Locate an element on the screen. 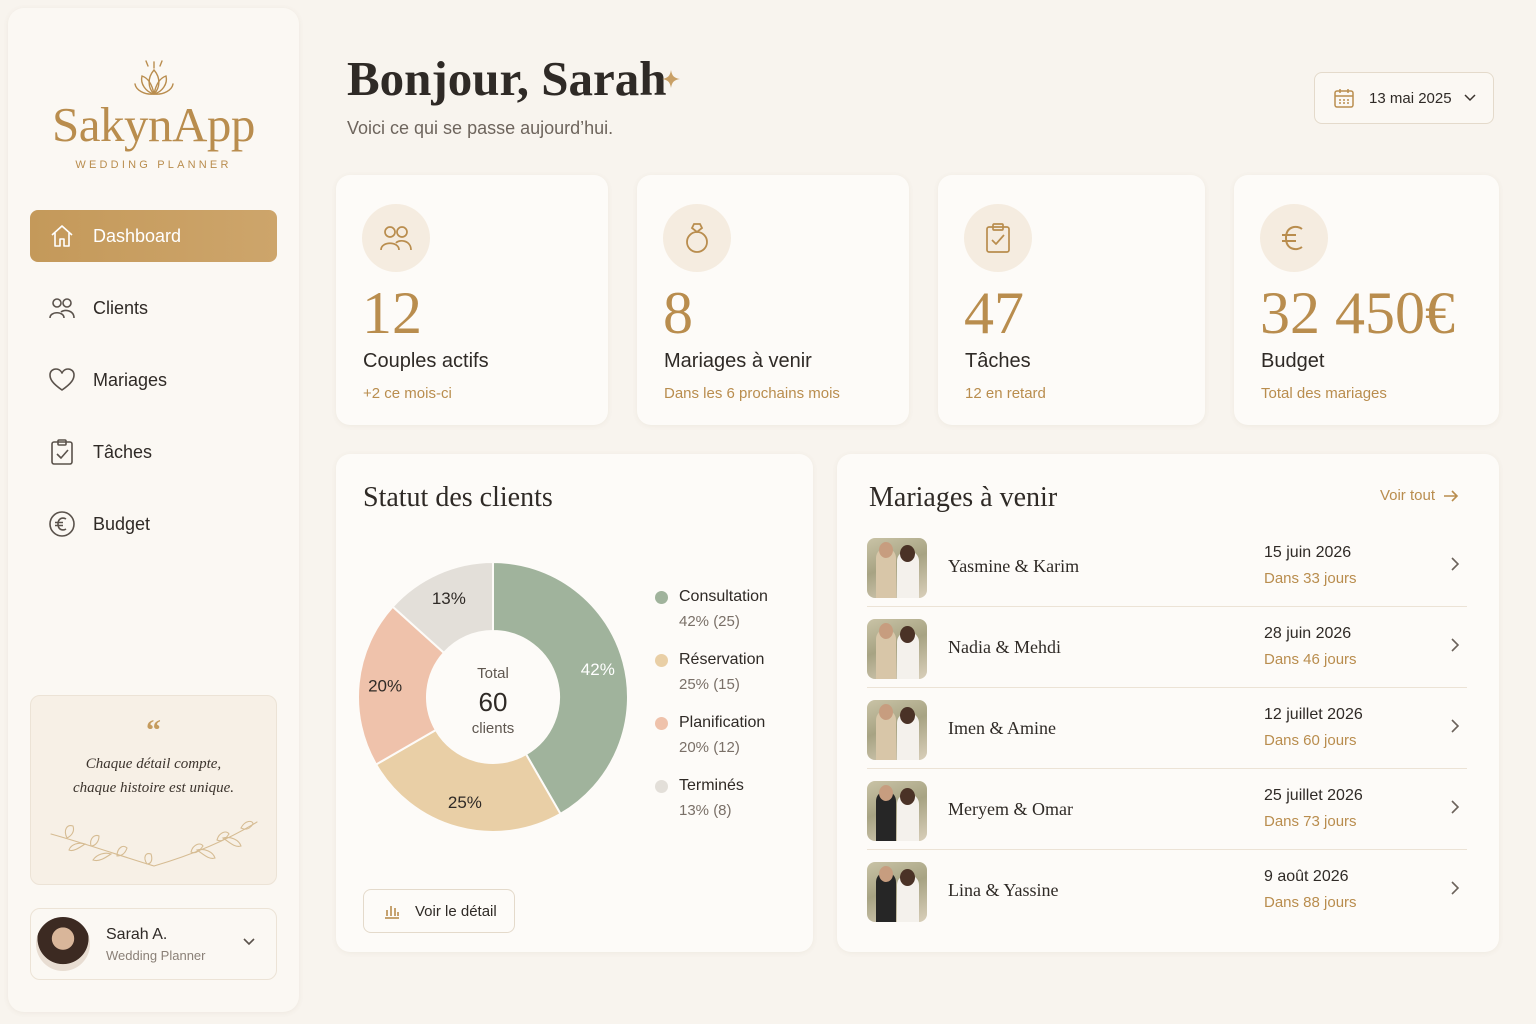 The height and width of the screenshot is (1024, 1536). stat-note: Dans les 6 prochains mois is located at coordinates (752, 393).